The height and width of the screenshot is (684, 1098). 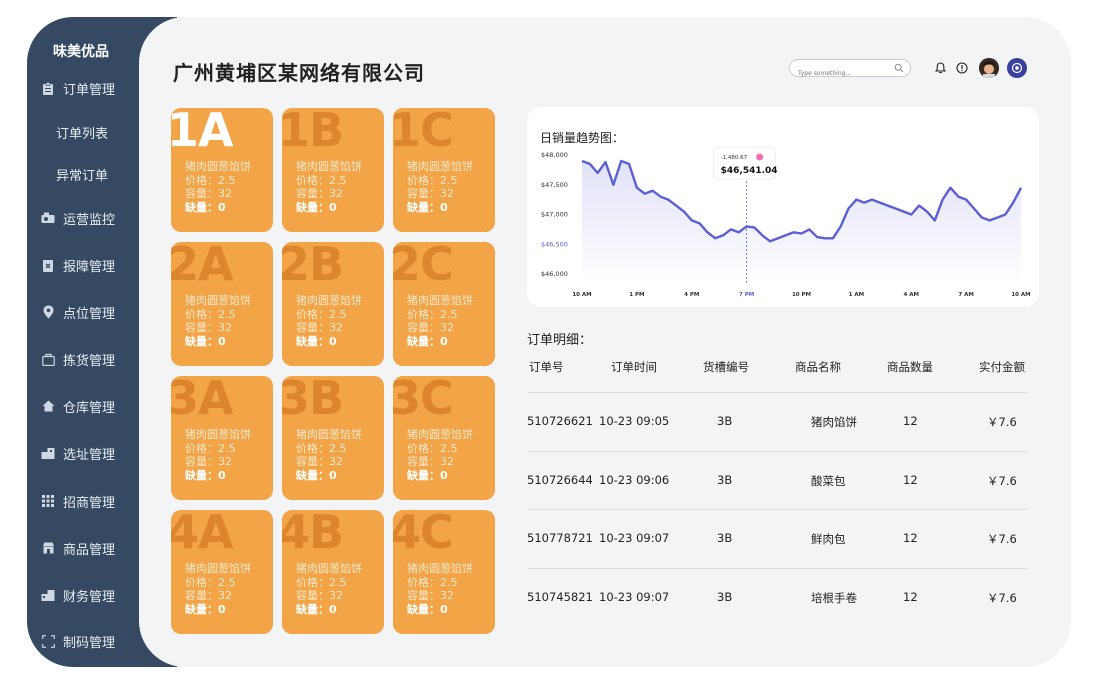 I want to click on x-tick-label: 4 PM, so click(x=691, y=295).